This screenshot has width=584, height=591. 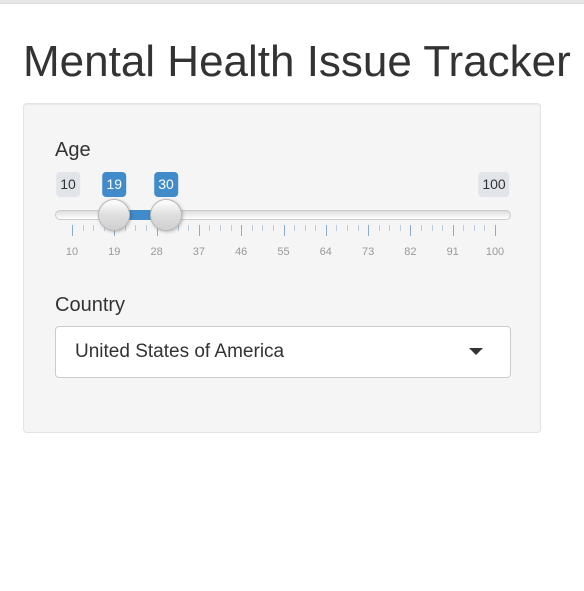 I want to click on slider-tick-label: 10, so click(x=72, y=252).